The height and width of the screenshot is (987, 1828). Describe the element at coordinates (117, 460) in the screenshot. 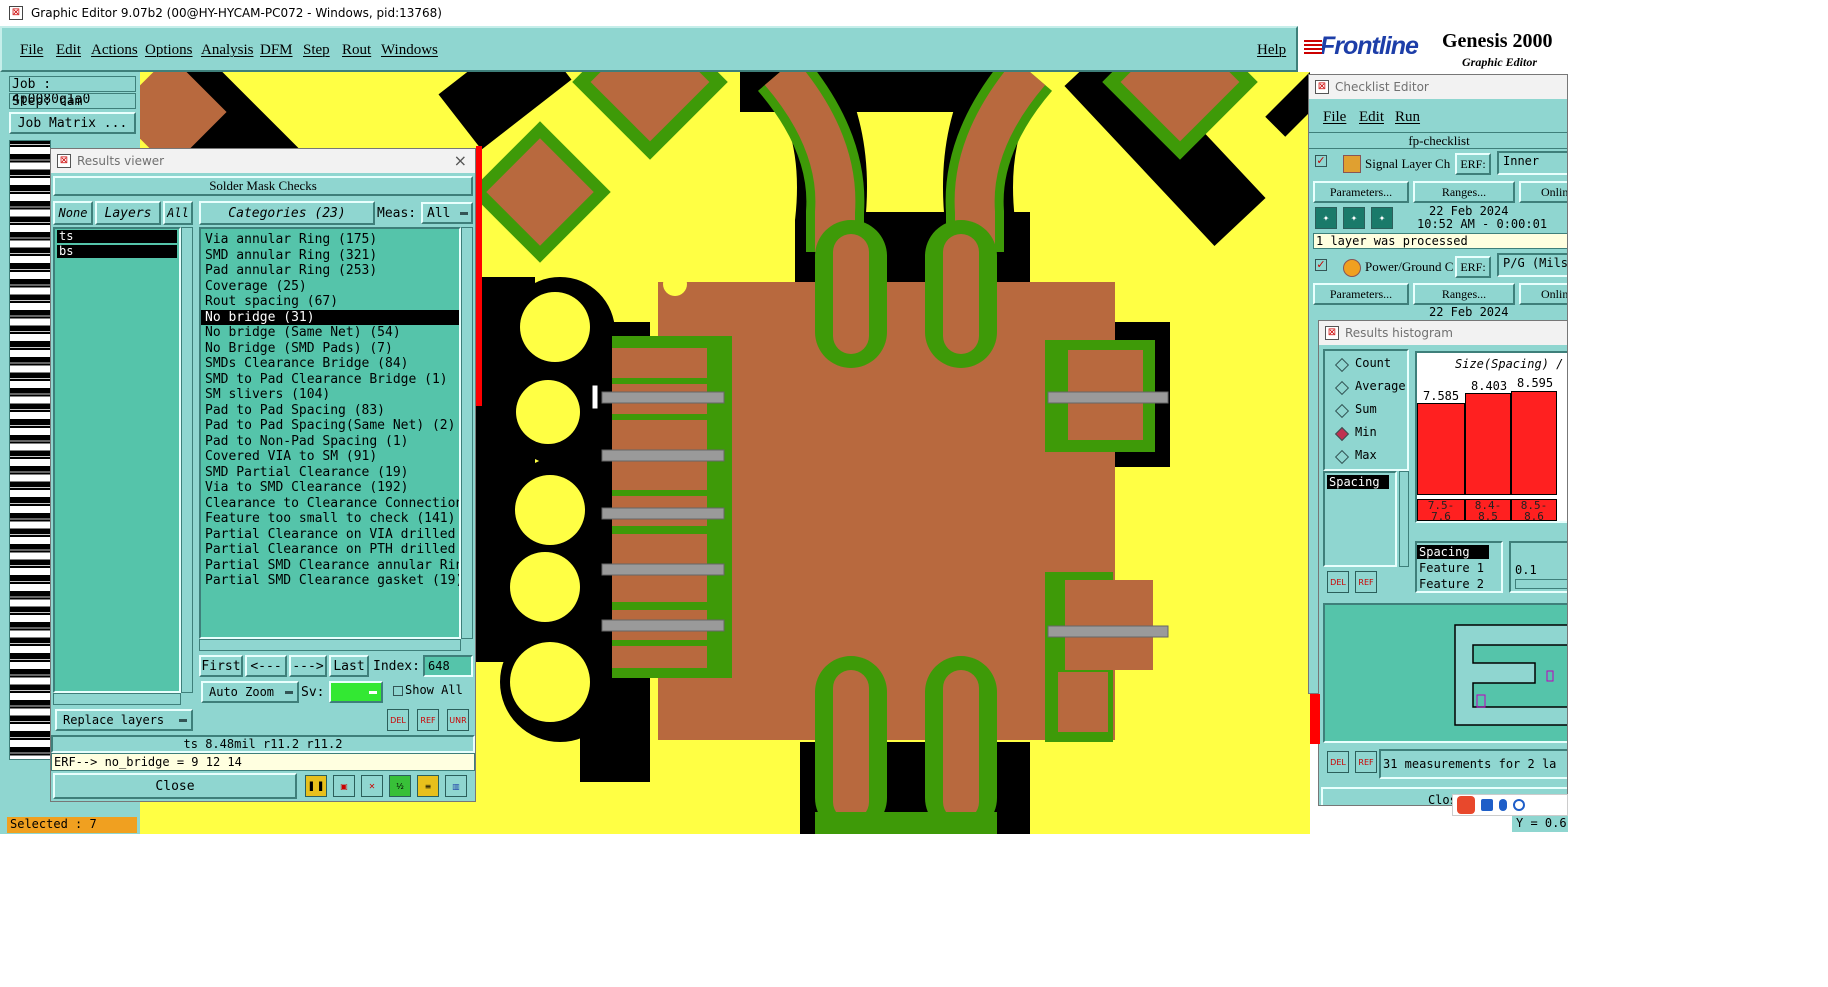

I see `layers-list: ts bs` at that location.